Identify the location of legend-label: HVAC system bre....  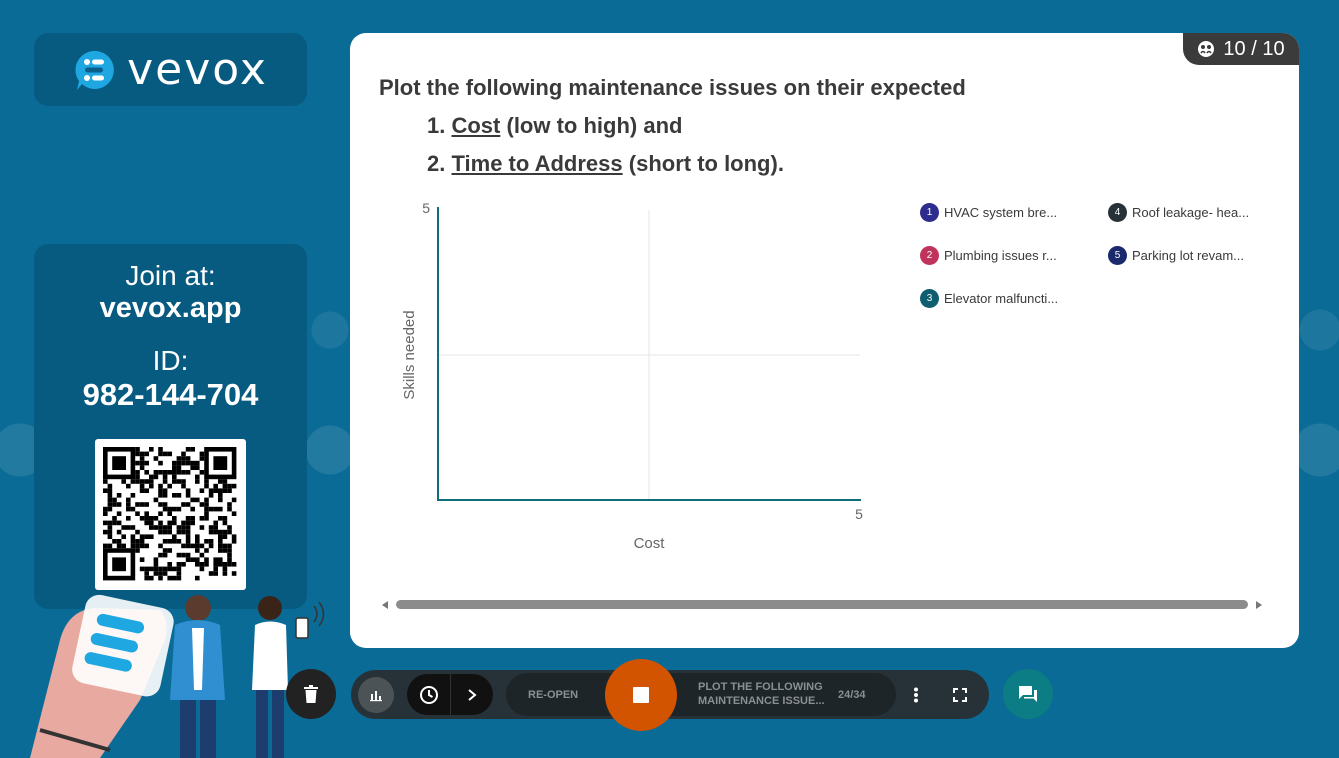
(1001, 212).